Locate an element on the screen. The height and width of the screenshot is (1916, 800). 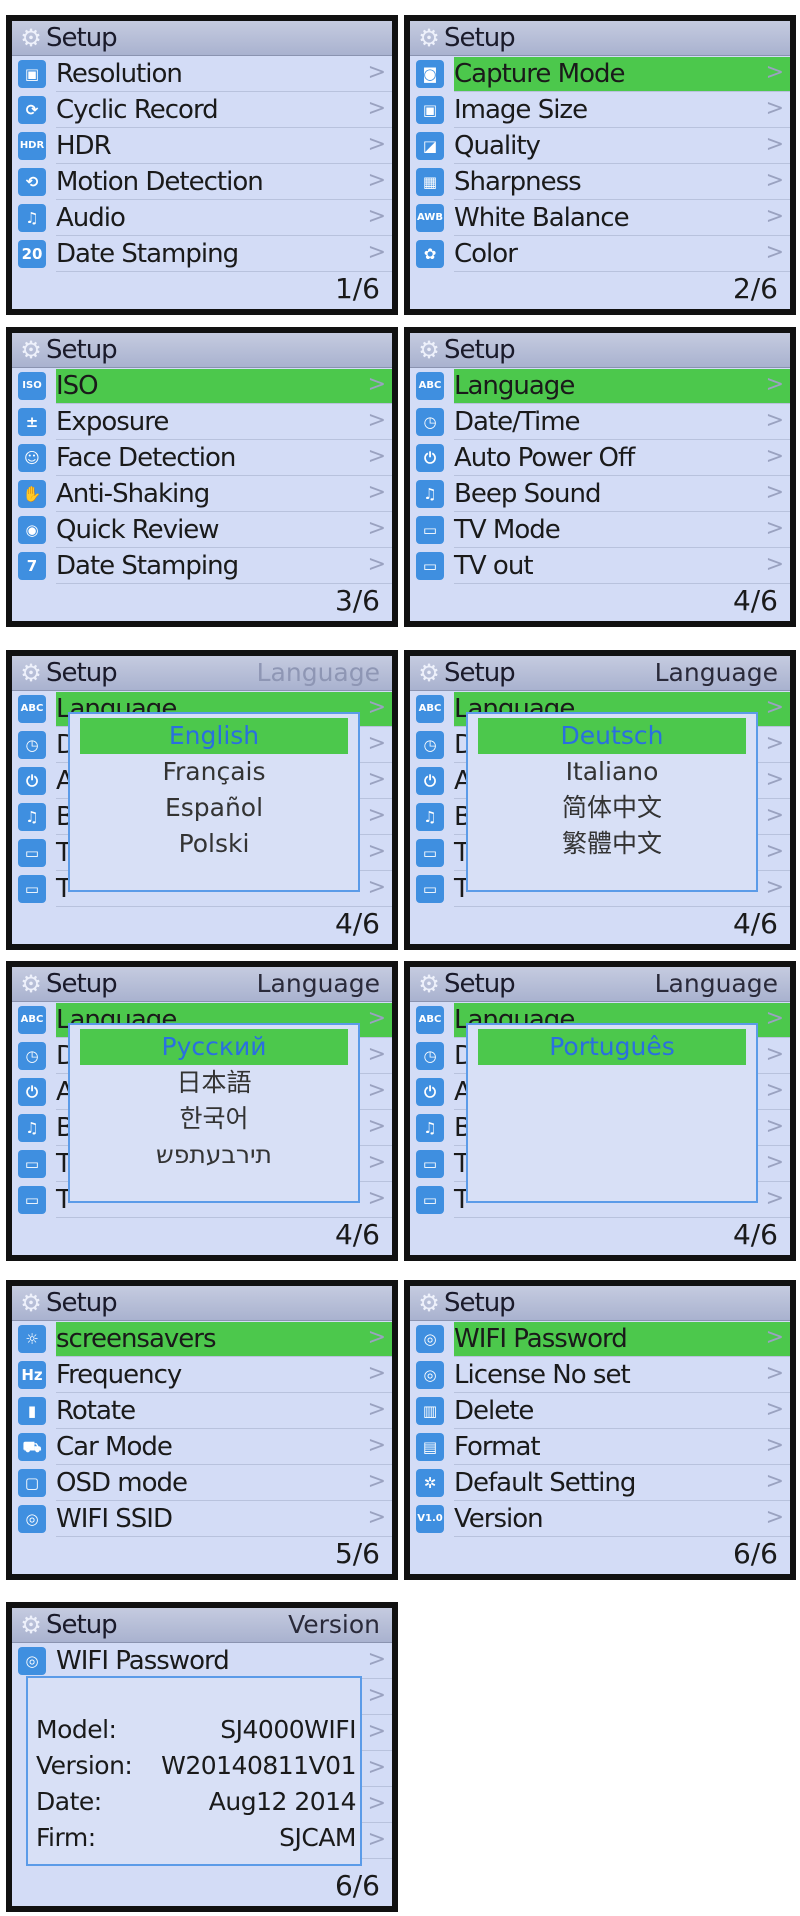
menu-item: ◪ Quality > is located at coordinates (600, 146).